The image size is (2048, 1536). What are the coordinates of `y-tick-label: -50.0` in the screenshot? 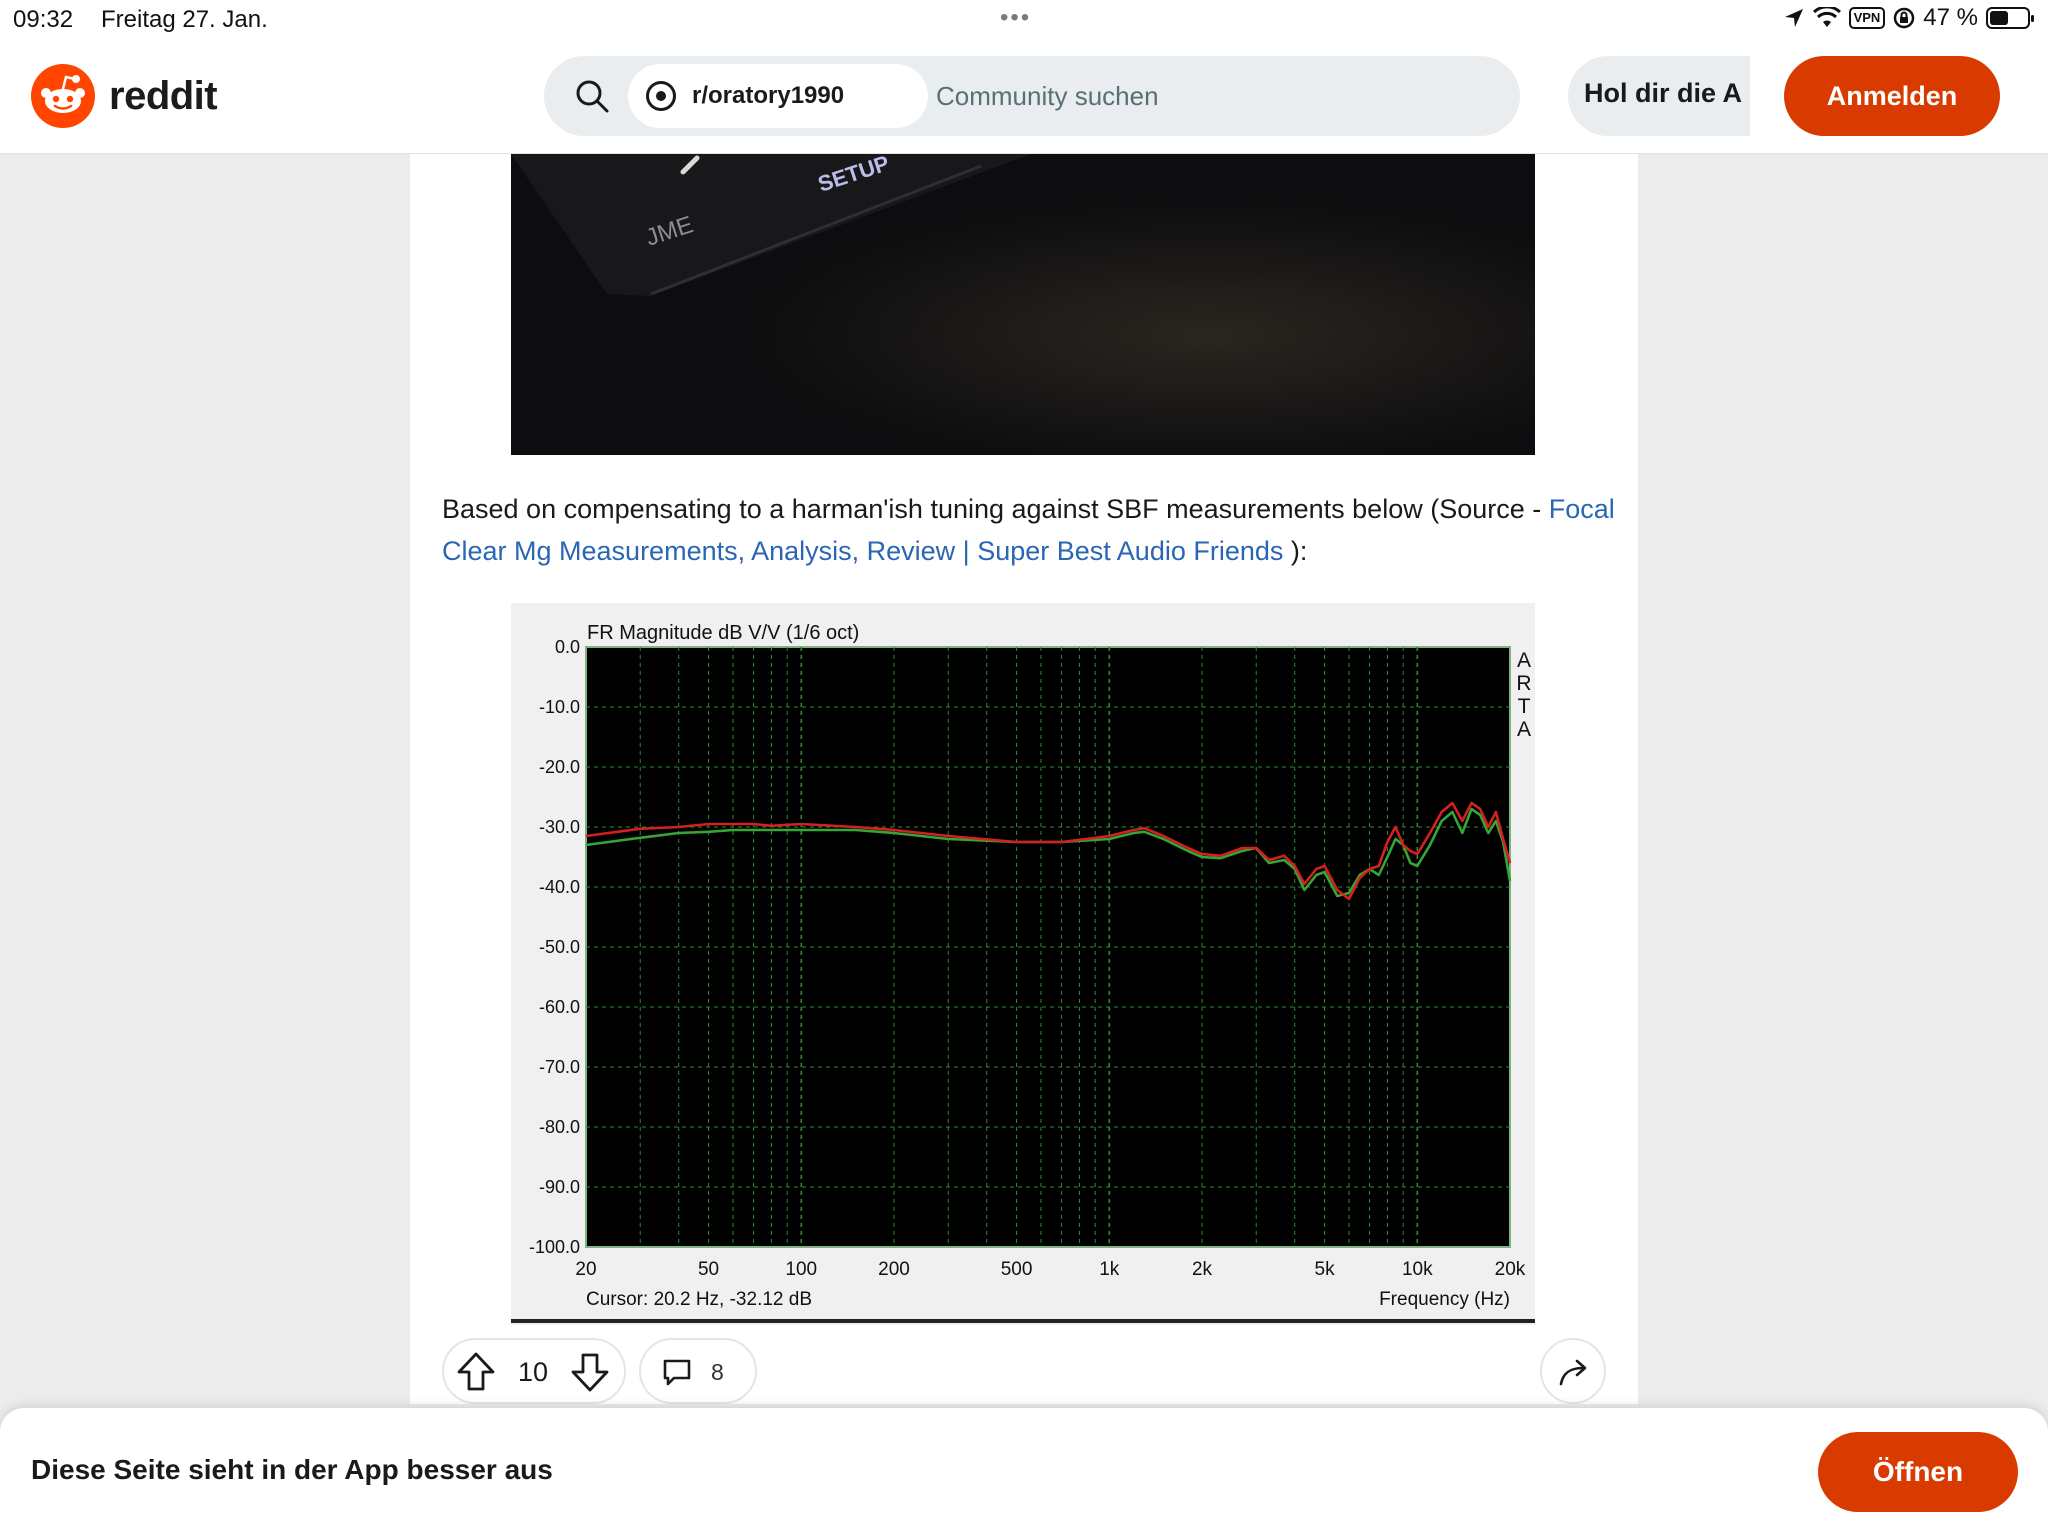 It's located at (559, 947).